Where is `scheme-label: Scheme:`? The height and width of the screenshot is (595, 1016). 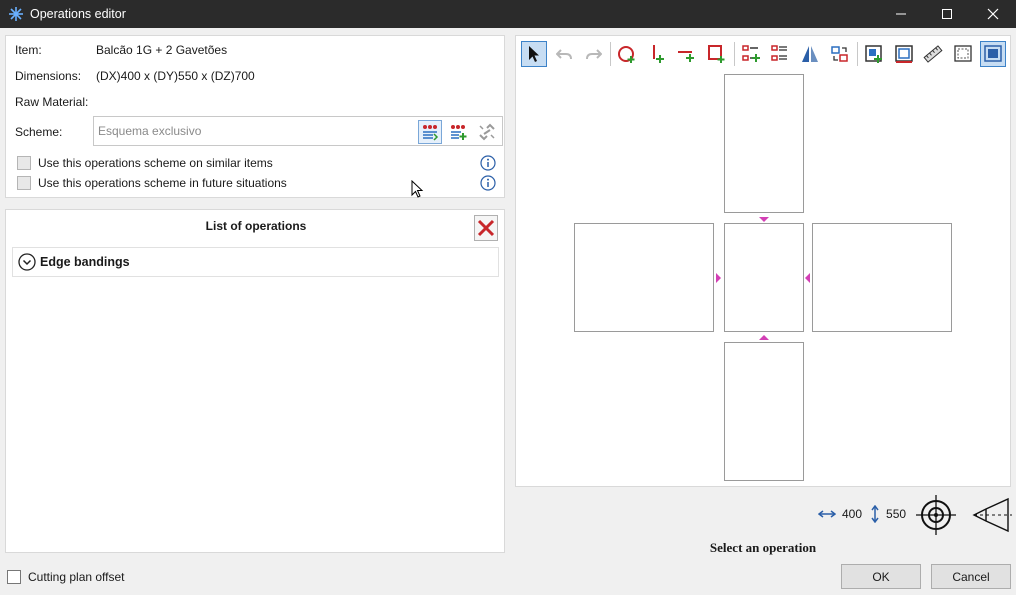 scheme-label: Scheme: is located at coordinates (39, 132).